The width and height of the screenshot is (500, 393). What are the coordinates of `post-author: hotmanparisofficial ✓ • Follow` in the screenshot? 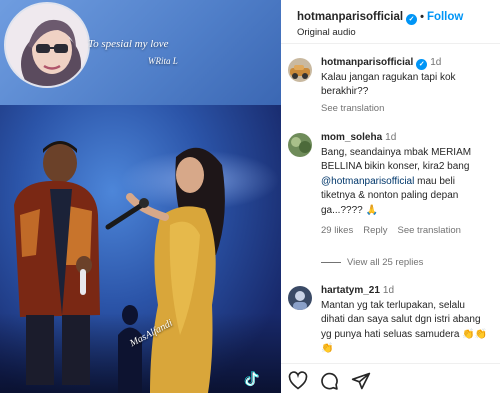 It's located at (380, 18).